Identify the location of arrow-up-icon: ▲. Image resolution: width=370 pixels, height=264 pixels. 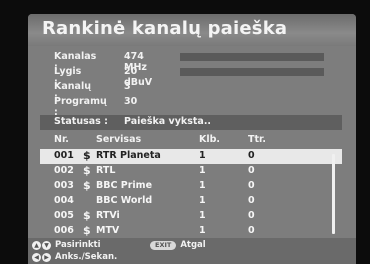
(36, 245).